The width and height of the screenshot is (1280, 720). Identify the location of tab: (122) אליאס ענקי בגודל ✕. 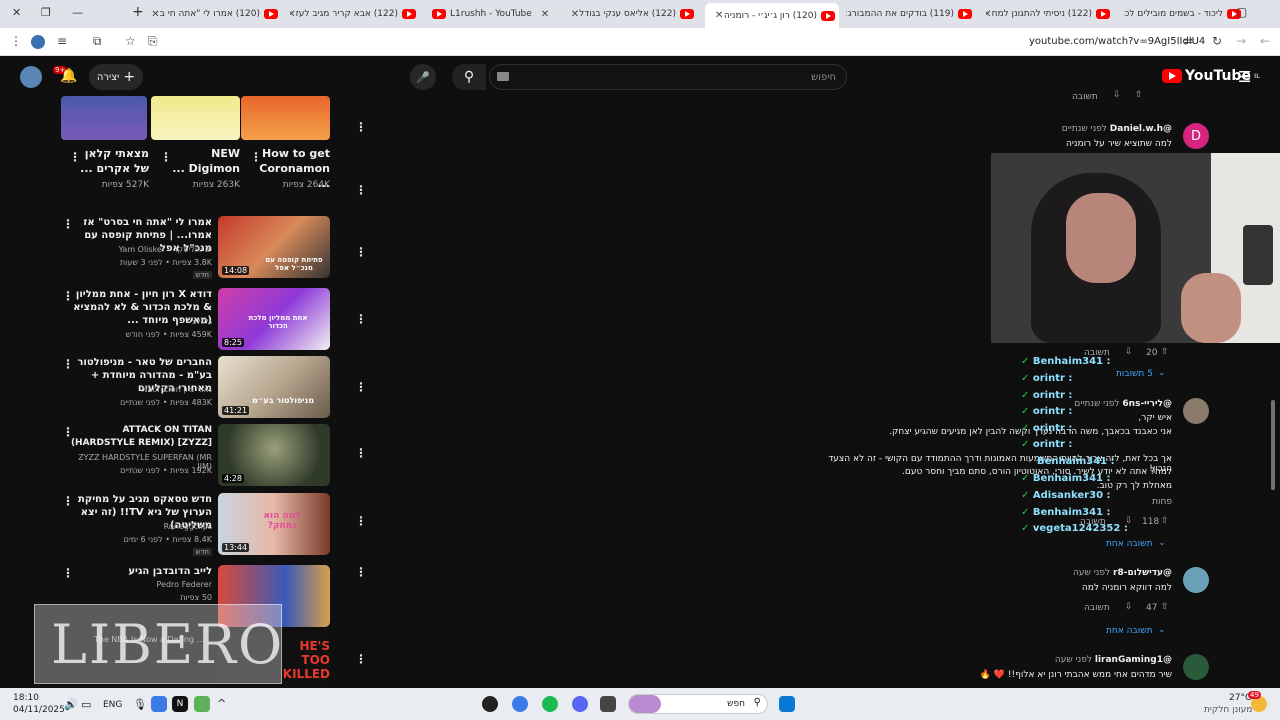
(634, 14).